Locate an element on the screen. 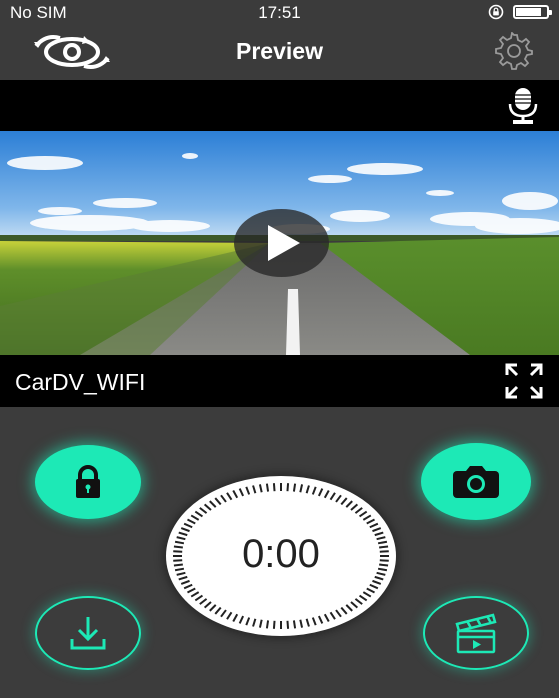  camera-icon is located at coordinates (476, 481).